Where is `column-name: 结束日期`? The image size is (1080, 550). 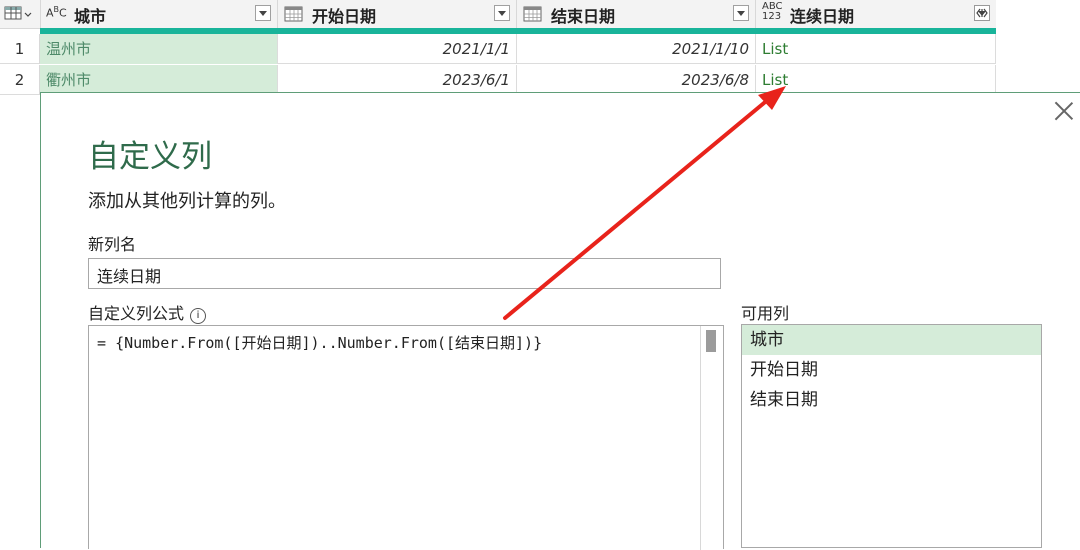 column-name: 结束日期 is located at coordinates (583, 16).